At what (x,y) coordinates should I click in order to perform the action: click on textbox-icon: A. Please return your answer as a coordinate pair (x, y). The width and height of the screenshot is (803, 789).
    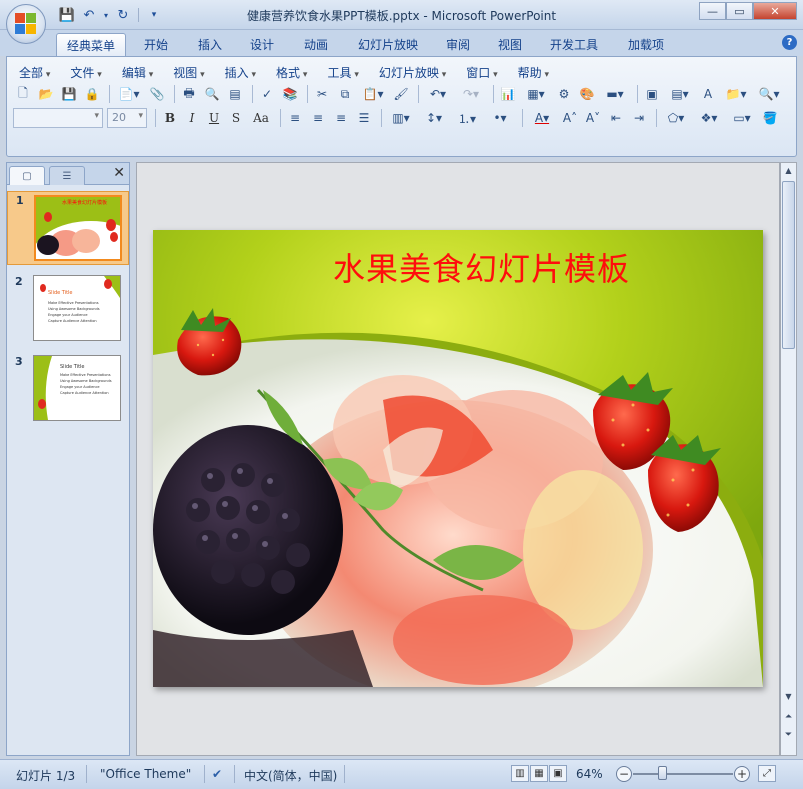
    Looking at the image, I should click on (708, 94).